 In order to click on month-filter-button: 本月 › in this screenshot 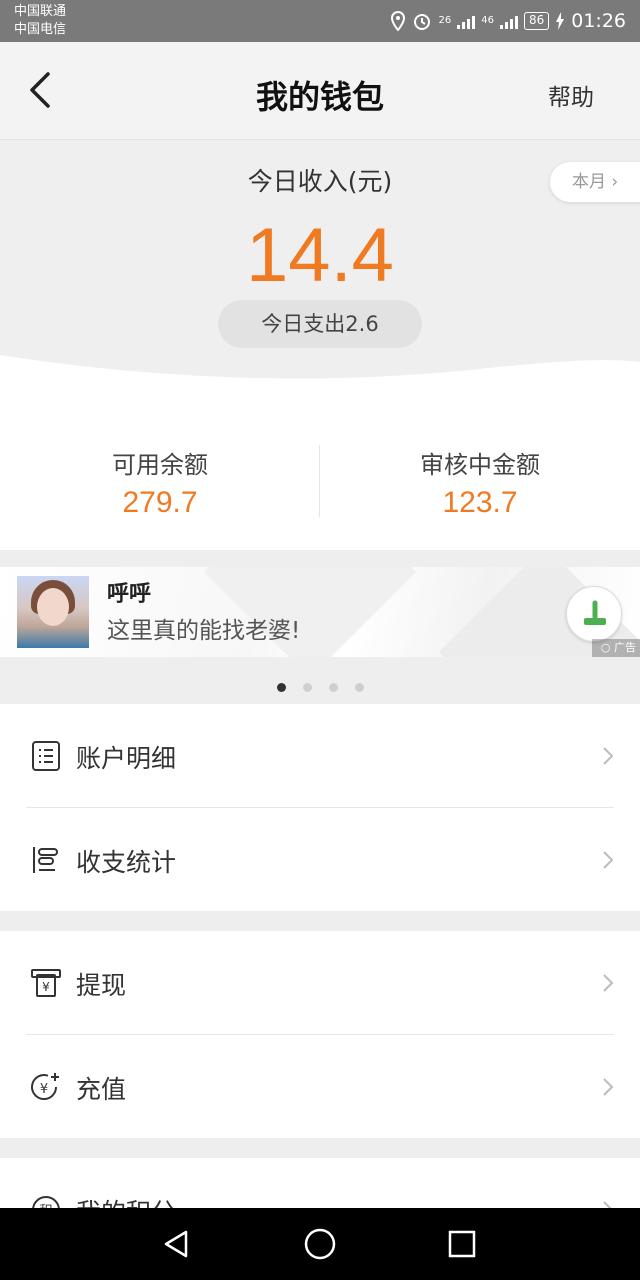, I will do `click(595, 182)`.